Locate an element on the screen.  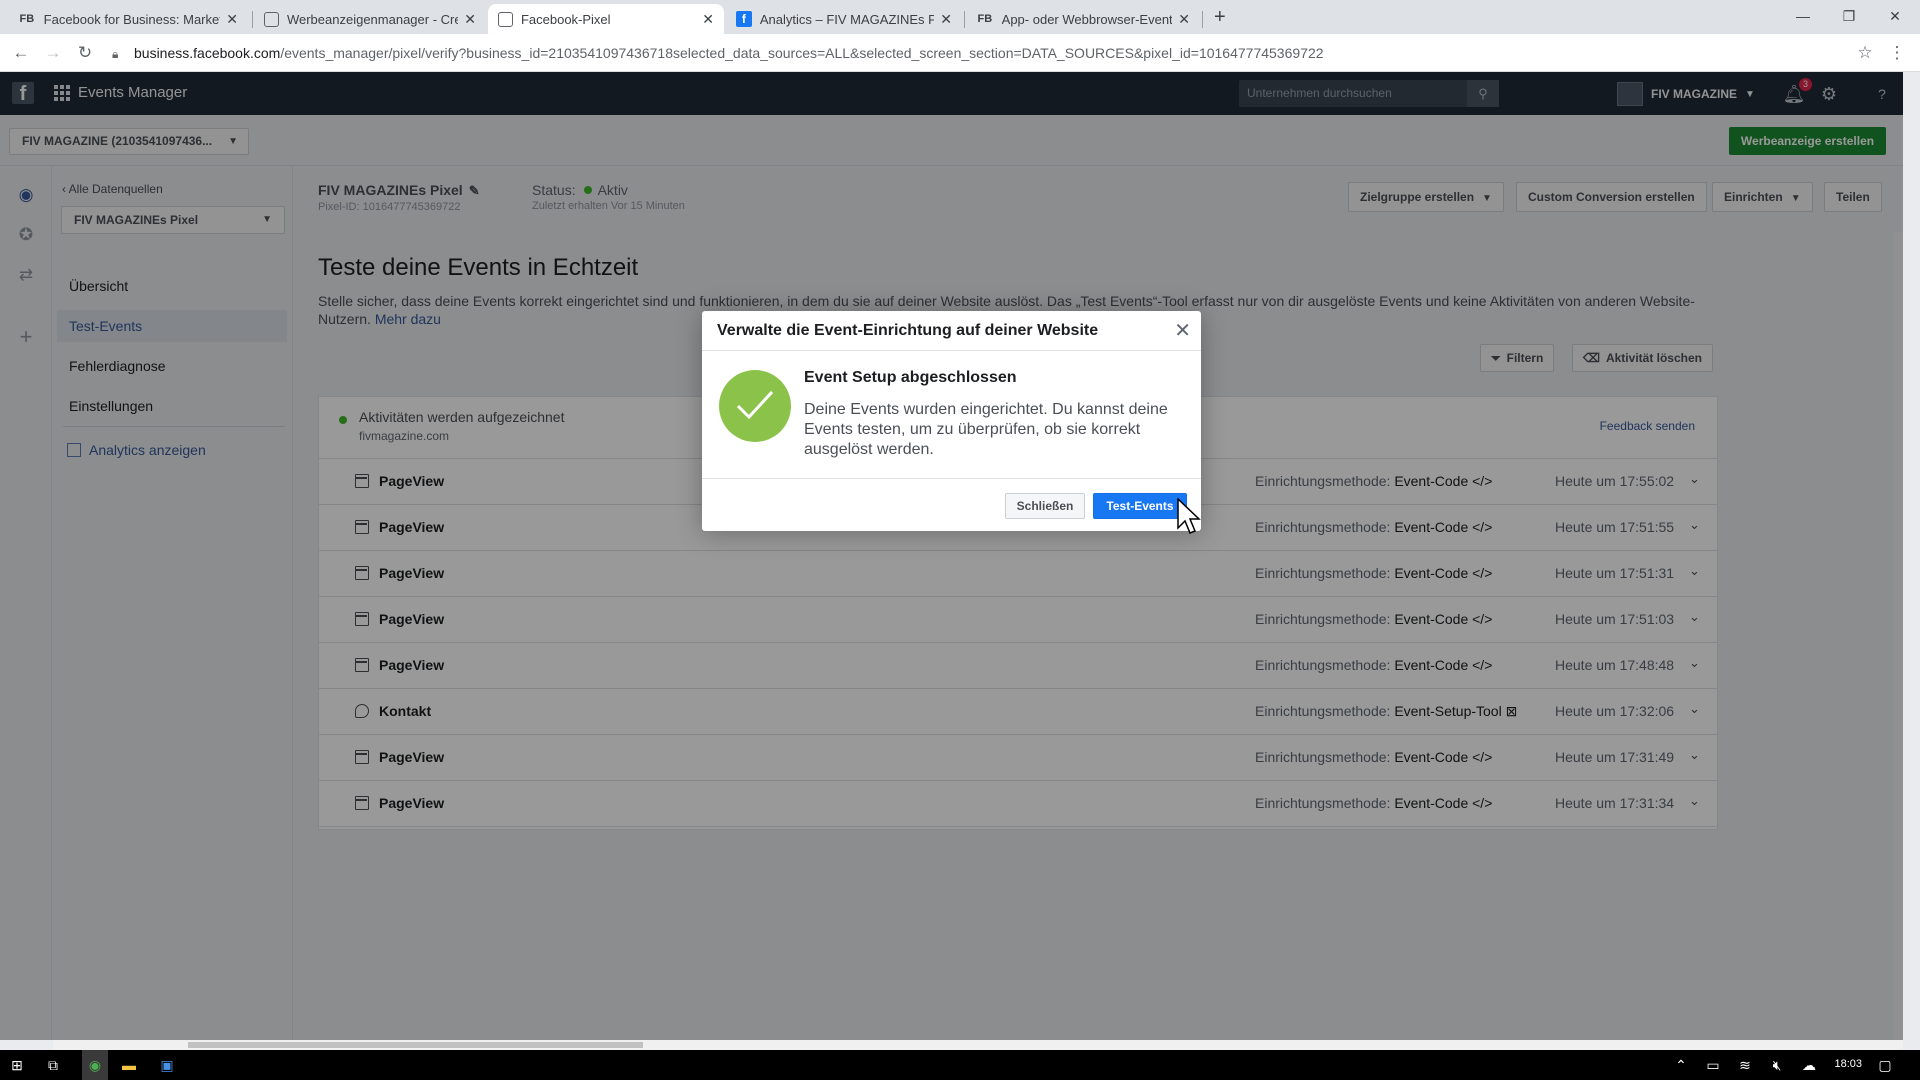
forward-arrow-icon: → is located at coordinates (53, 53).